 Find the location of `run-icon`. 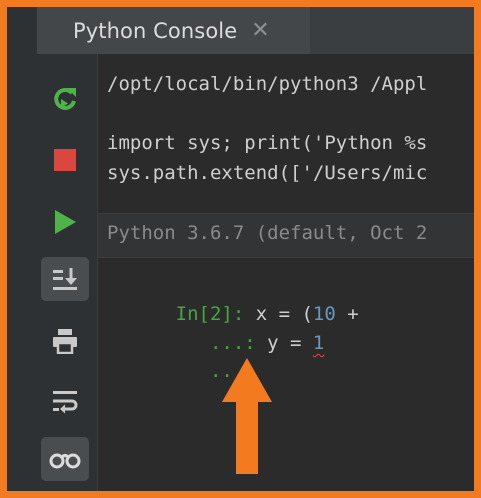

run-icon is located at coordinates (65, 222).